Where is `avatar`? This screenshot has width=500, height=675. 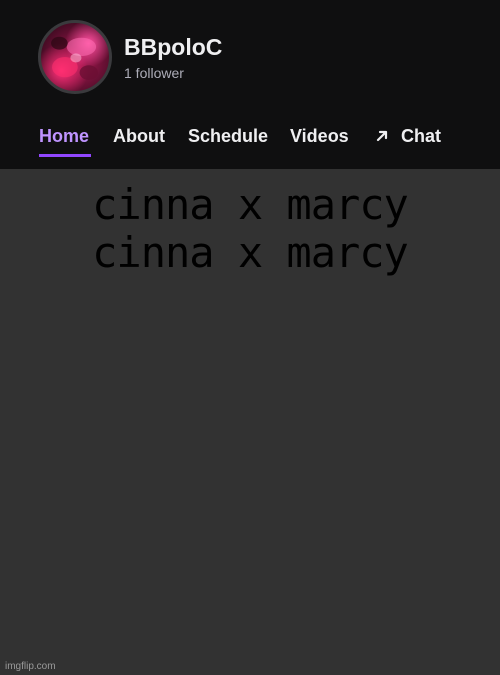
avatar is located at coordinates (75, 57).